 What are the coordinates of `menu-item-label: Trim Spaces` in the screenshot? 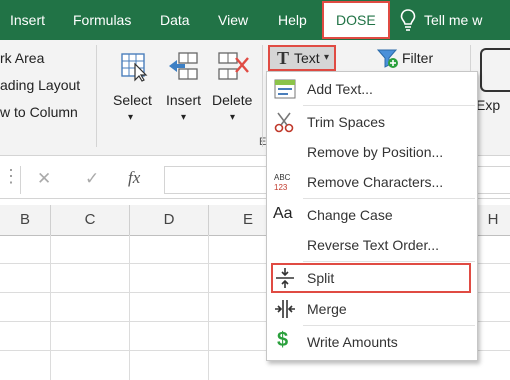 It's located at (346, 122).